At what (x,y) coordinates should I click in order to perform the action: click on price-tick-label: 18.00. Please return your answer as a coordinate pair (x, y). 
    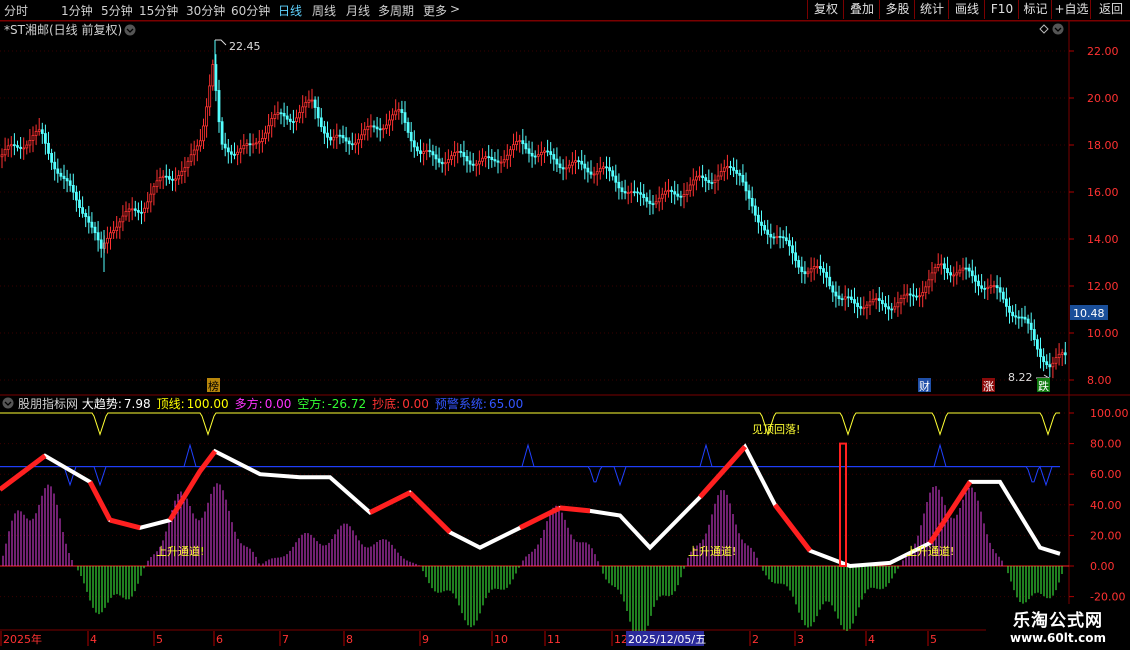
    Looking at the image, I should click on (1103, 145).